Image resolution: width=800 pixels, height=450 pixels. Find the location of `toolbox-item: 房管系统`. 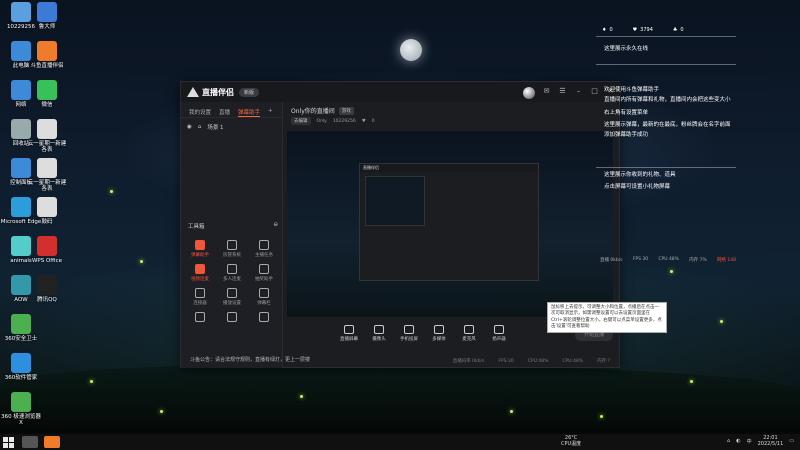

toolbox-item: 房管系统 is located at coordinates (232, 249).